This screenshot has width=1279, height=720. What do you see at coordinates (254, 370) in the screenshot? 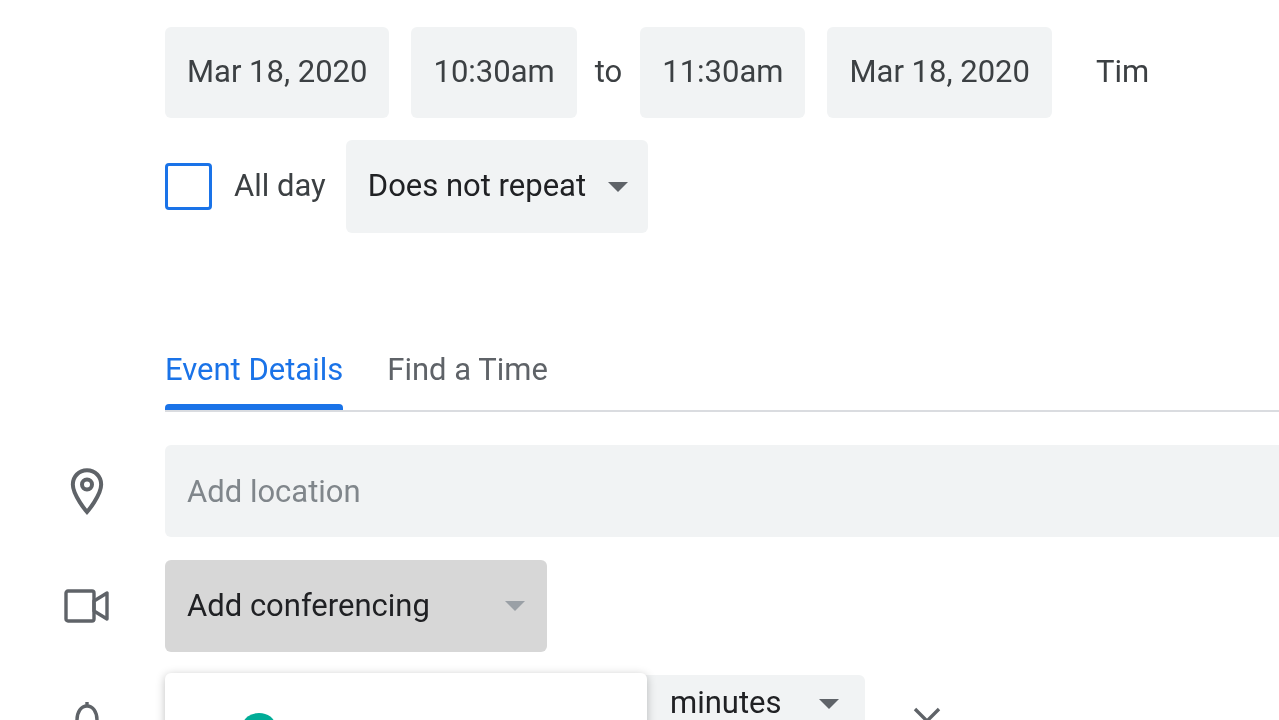
I see `tab: Event Details` at bounding box center [254, 370].